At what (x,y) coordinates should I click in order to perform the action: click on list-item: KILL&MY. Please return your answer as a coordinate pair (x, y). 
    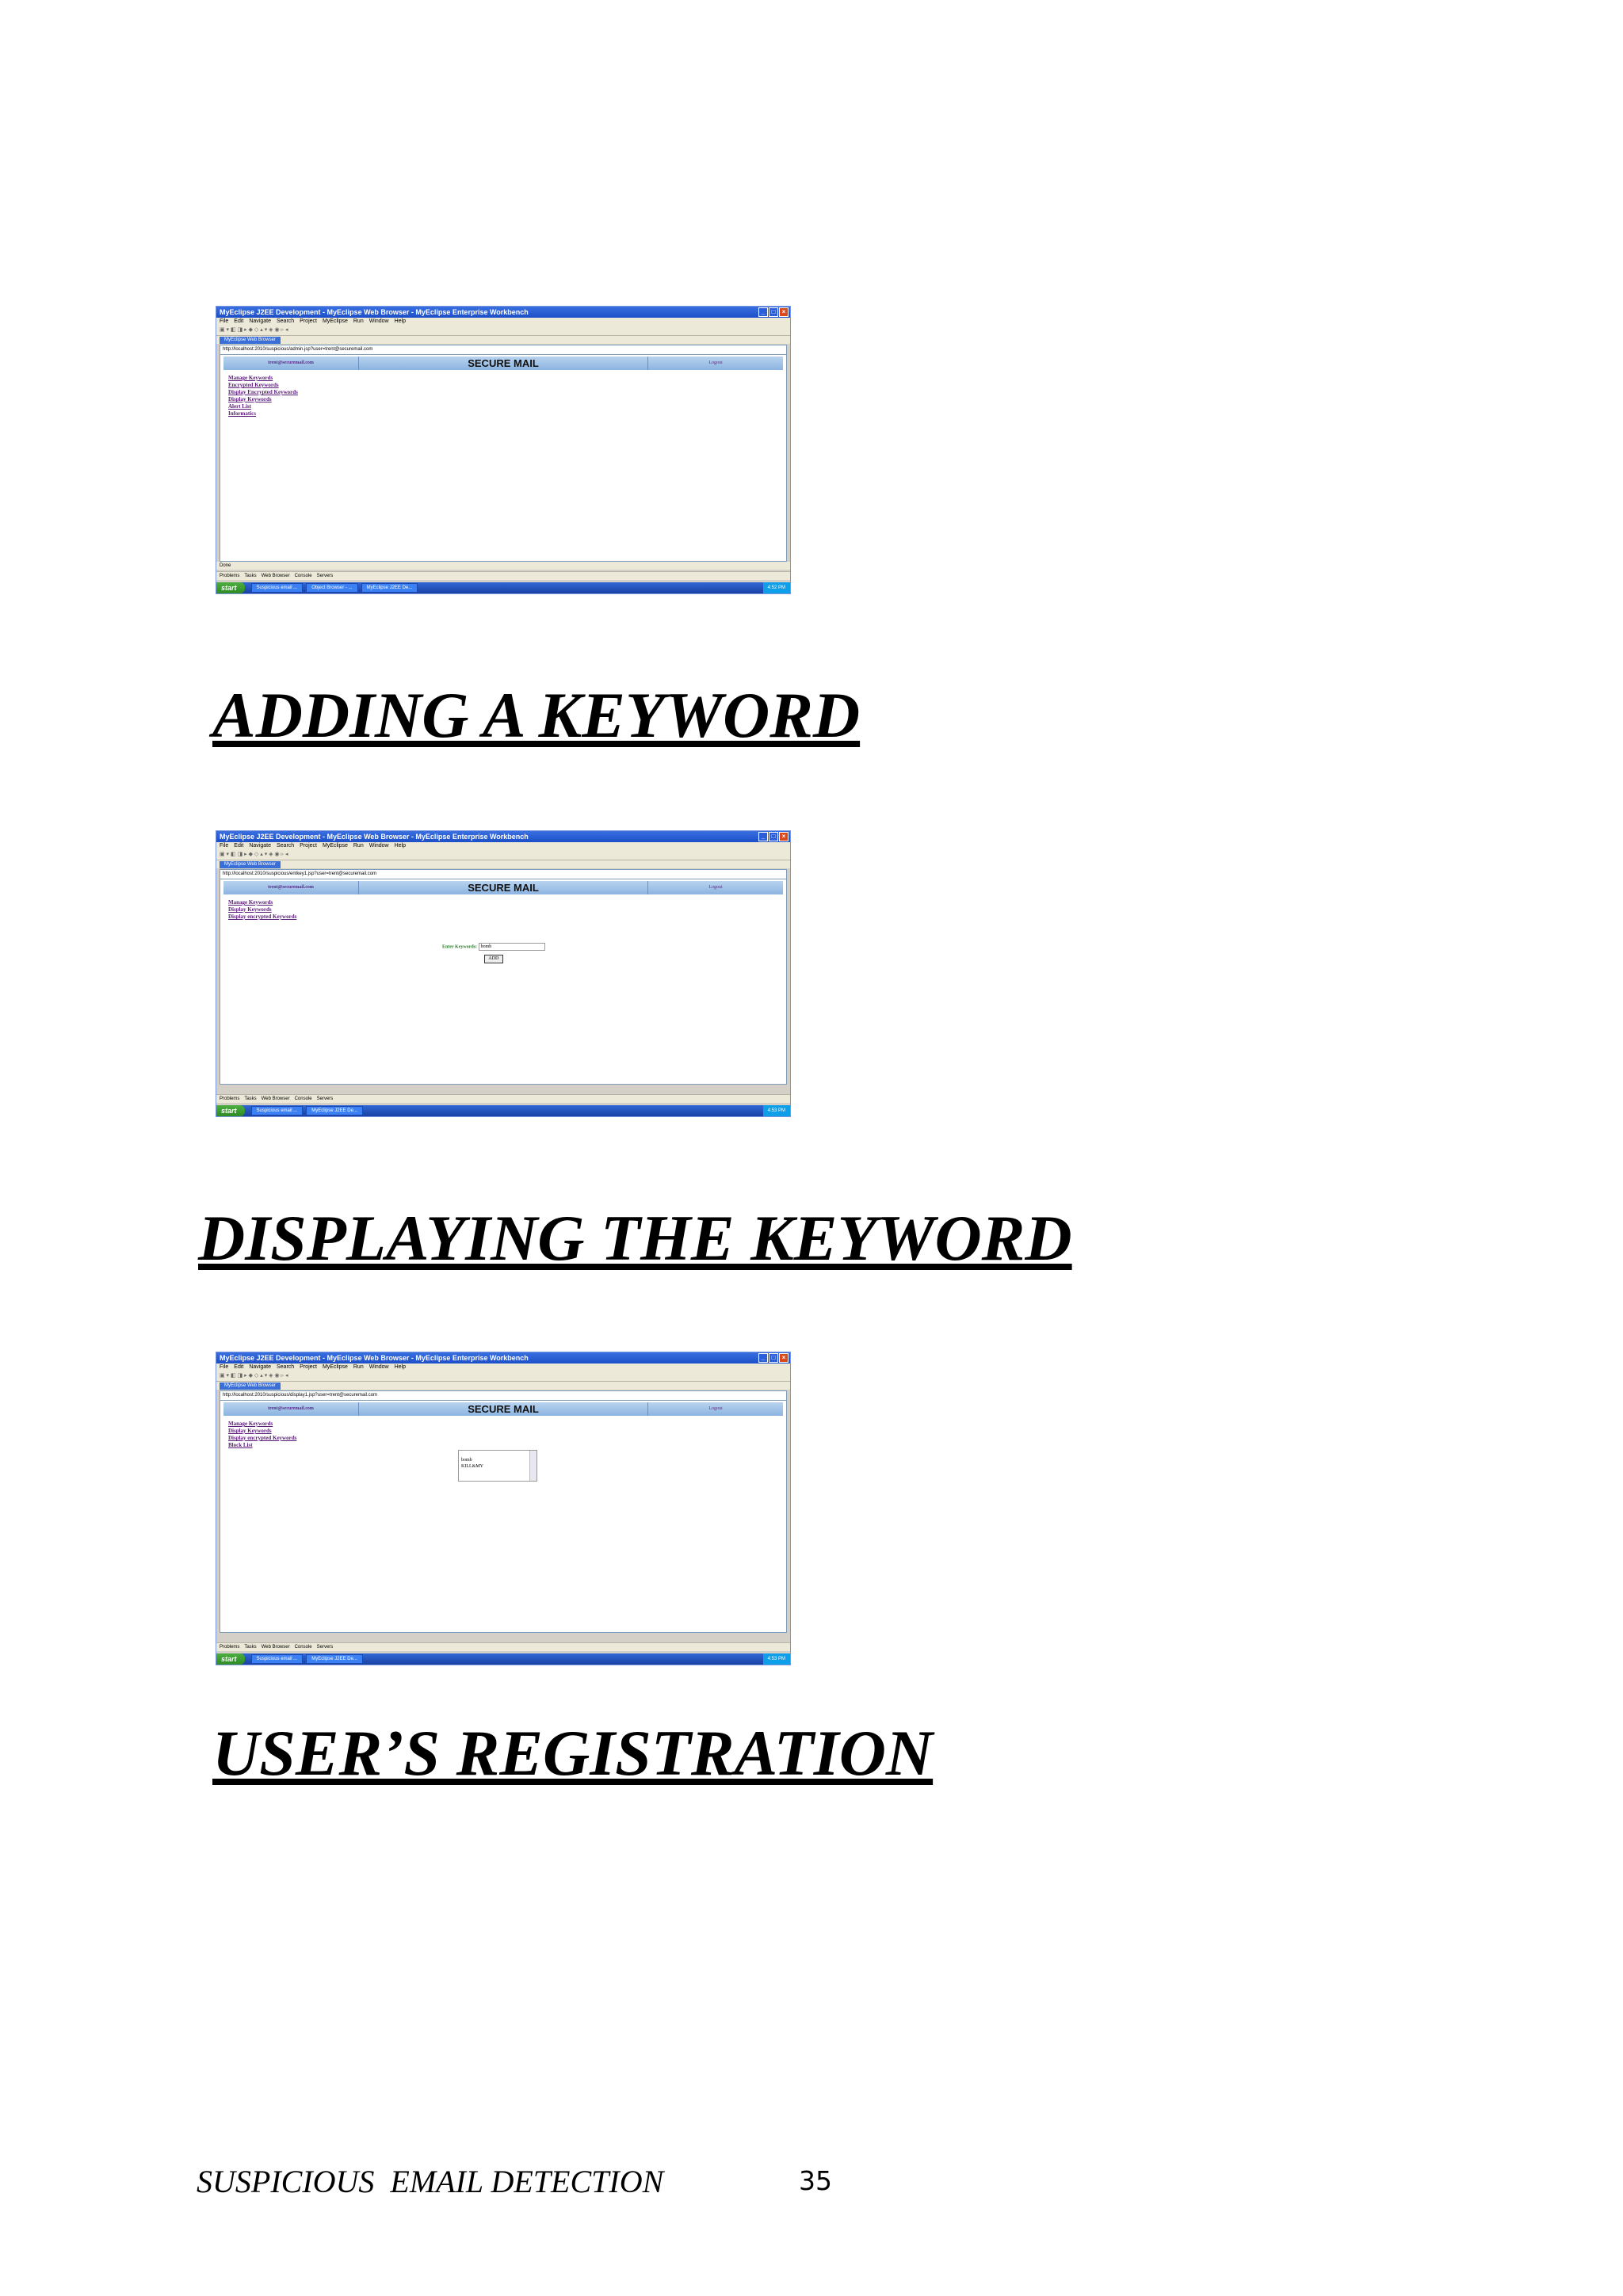
    Looking at the image, I should click on (499, 1466).